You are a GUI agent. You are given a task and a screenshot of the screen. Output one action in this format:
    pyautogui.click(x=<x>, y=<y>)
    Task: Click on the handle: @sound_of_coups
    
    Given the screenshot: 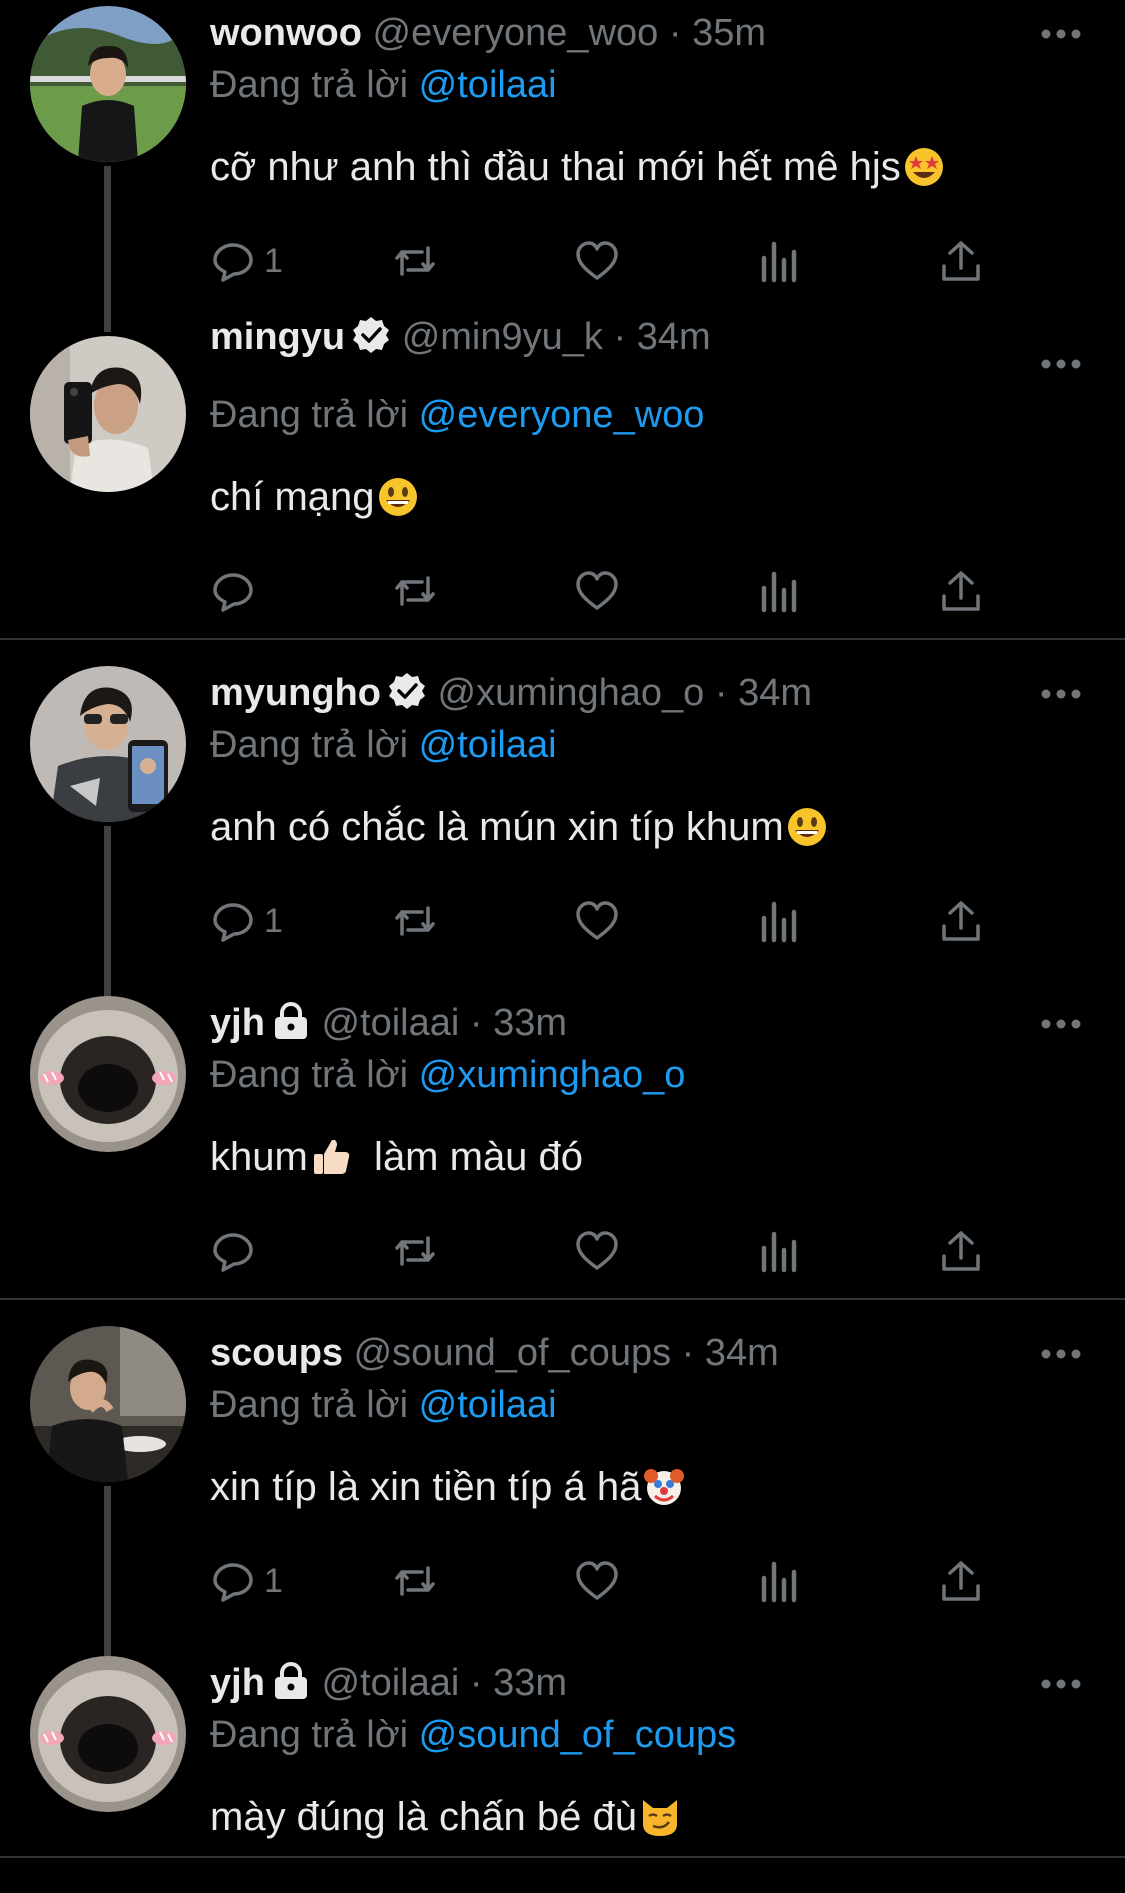 What is the action you would take?
    pyautogui.click(x=512, y=1353)
    